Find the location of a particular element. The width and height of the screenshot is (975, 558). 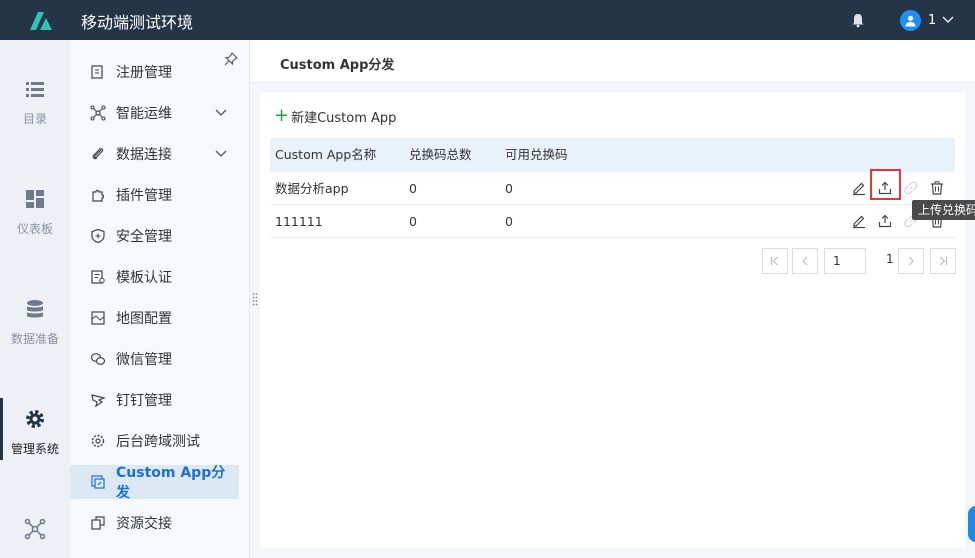

rail-item-dashboard: 仪表板 is located at coordinates (35, 212).